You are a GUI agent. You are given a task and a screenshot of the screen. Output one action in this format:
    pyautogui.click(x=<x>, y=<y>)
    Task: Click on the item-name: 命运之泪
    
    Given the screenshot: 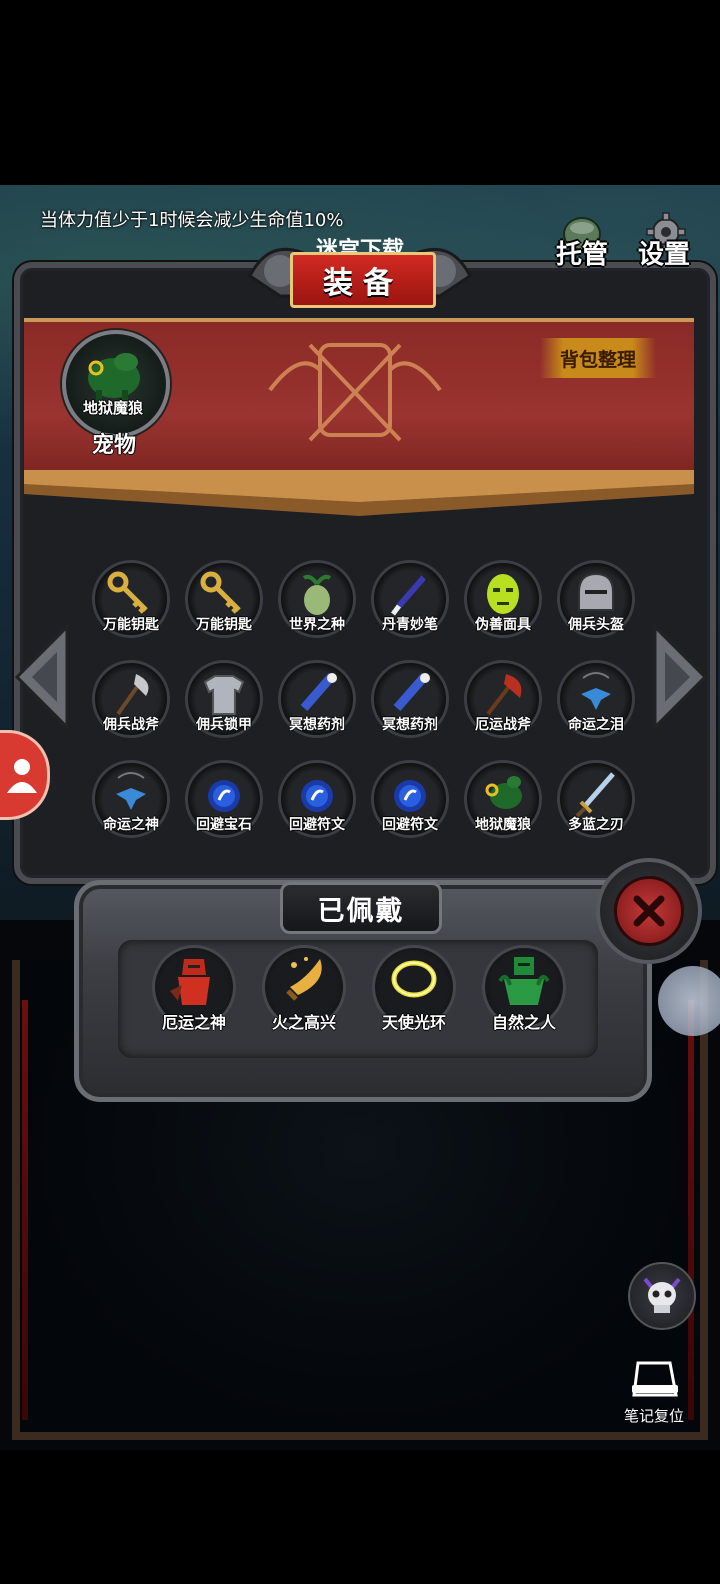 What is the action you would take?
    pyautogui.click(x=596, y=725)
    